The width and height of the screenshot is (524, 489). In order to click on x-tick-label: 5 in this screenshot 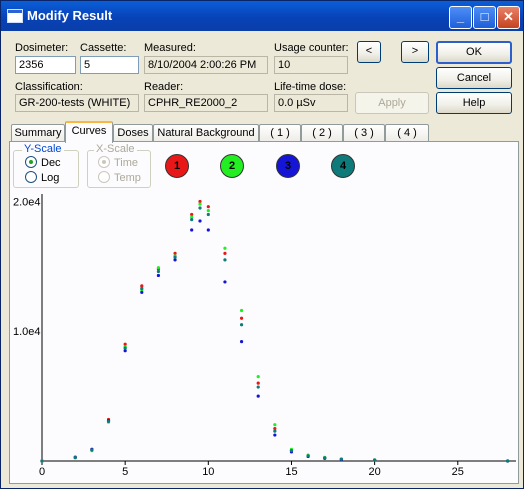, I will do `click(125, 472)`.